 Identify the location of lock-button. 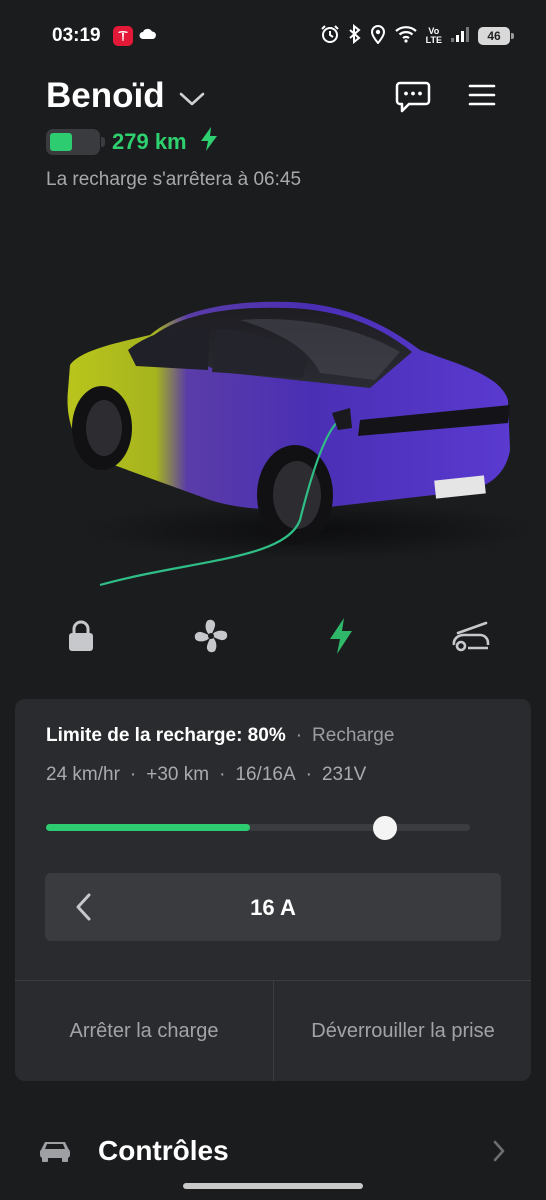
(81, 636).